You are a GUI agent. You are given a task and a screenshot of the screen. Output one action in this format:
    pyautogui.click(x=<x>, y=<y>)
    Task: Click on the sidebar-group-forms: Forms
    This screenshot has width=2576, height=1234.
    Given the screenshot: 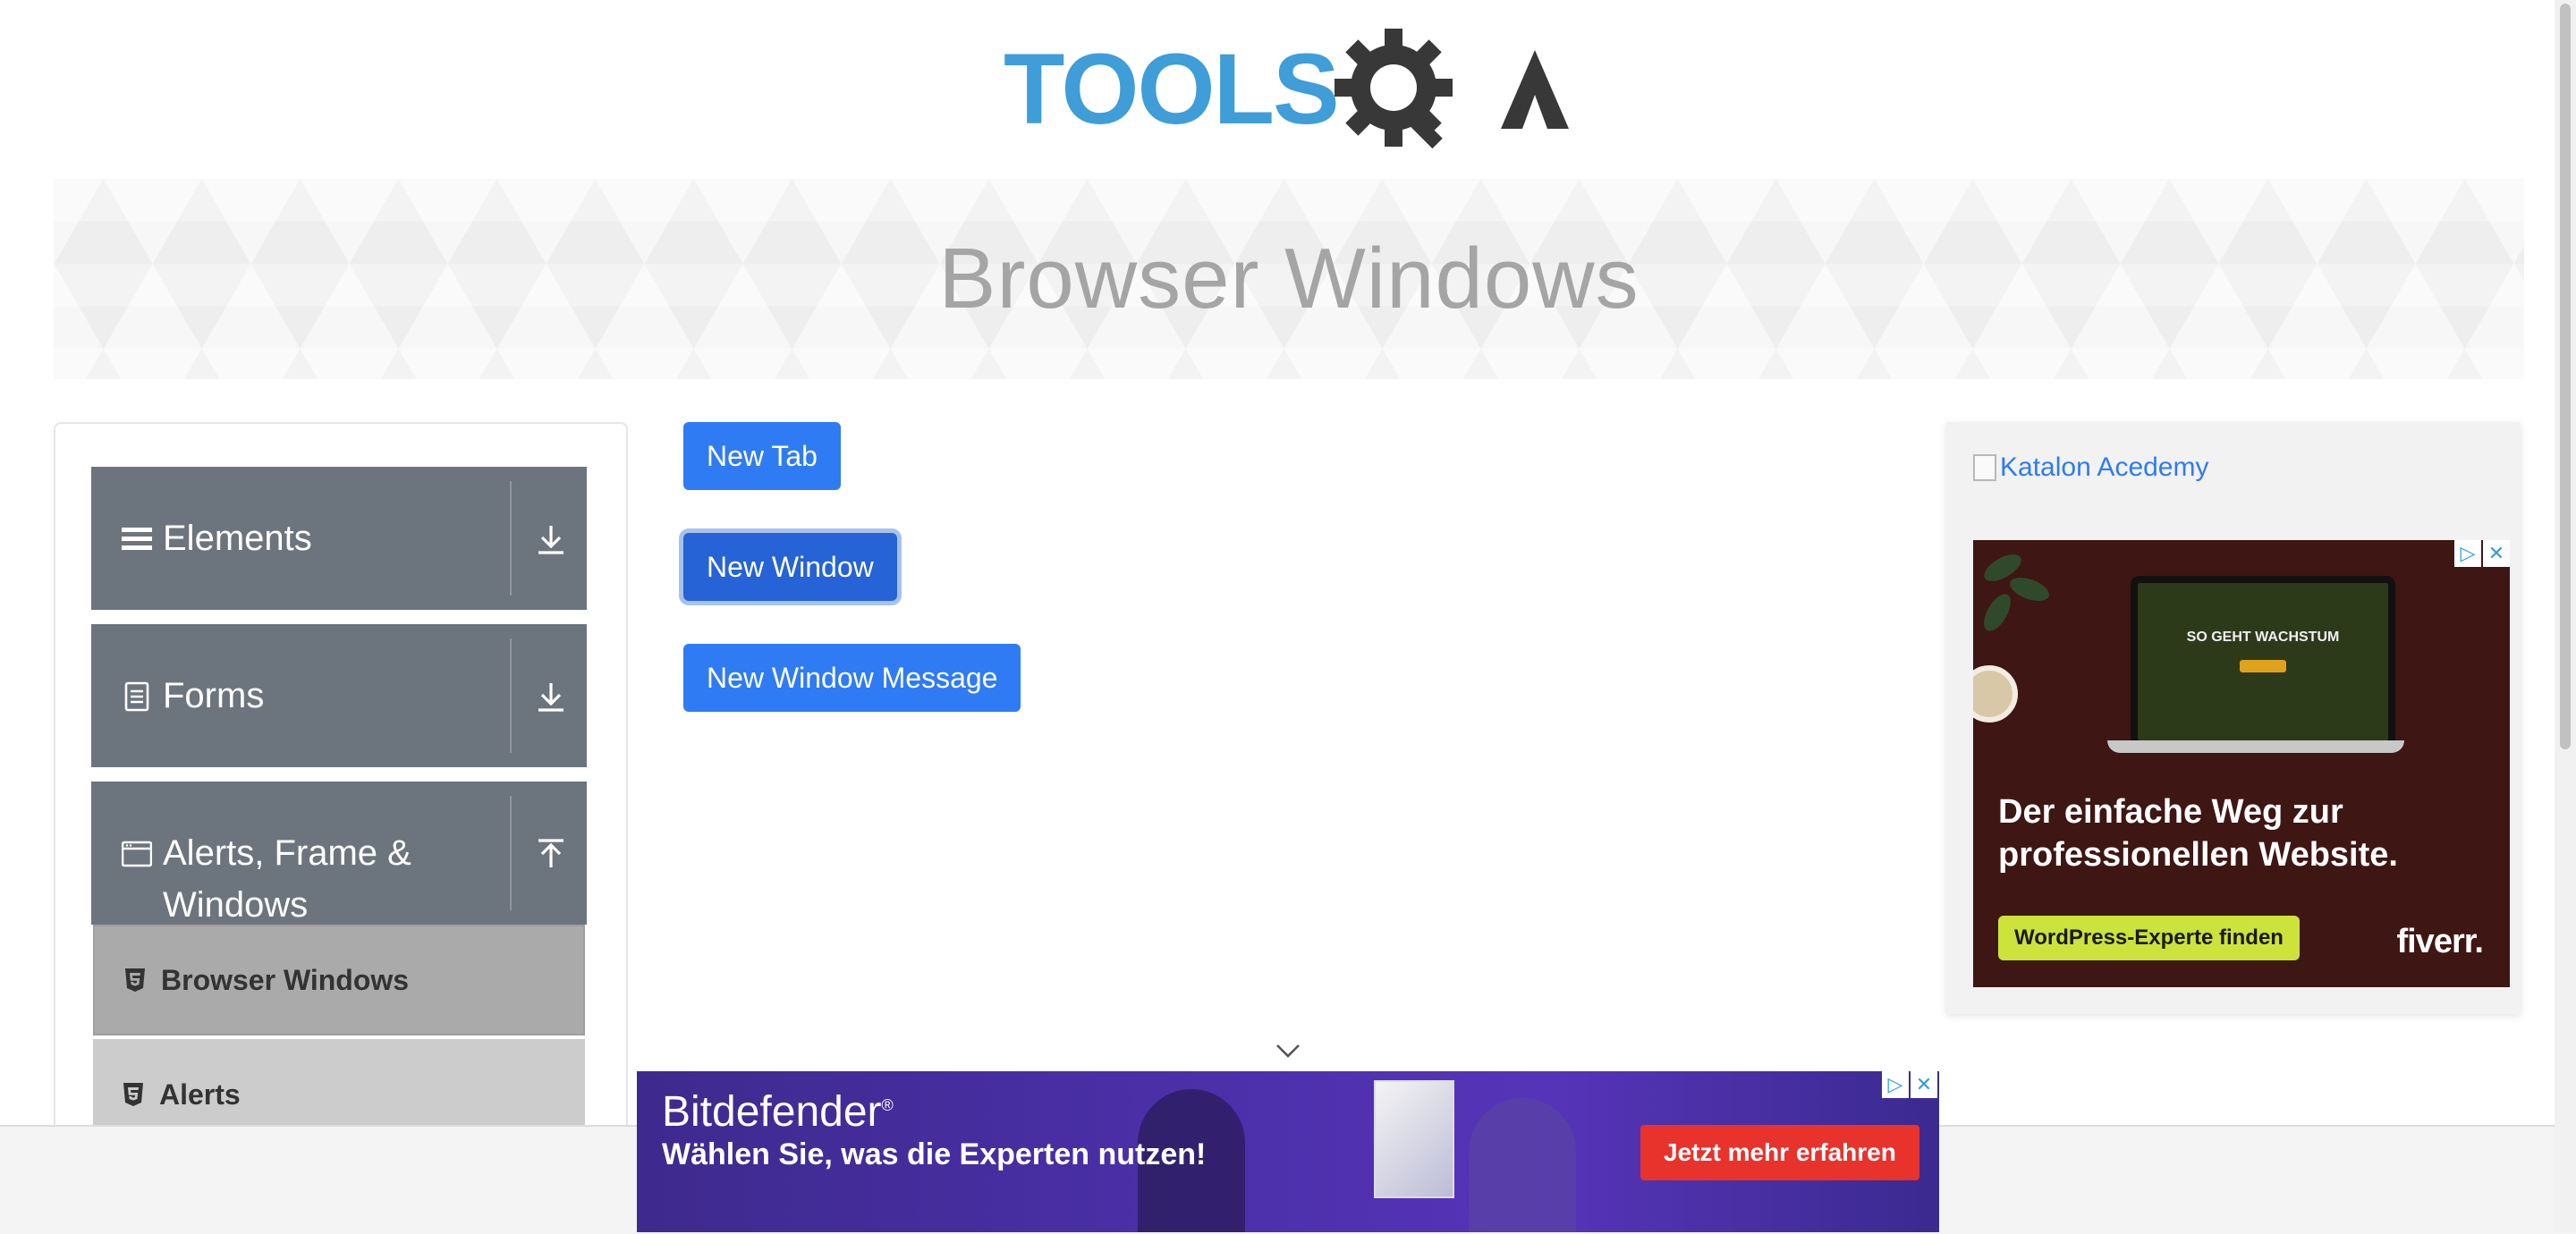 What is the action you would take?
    pyautogui.click(x=339, y=695)
    